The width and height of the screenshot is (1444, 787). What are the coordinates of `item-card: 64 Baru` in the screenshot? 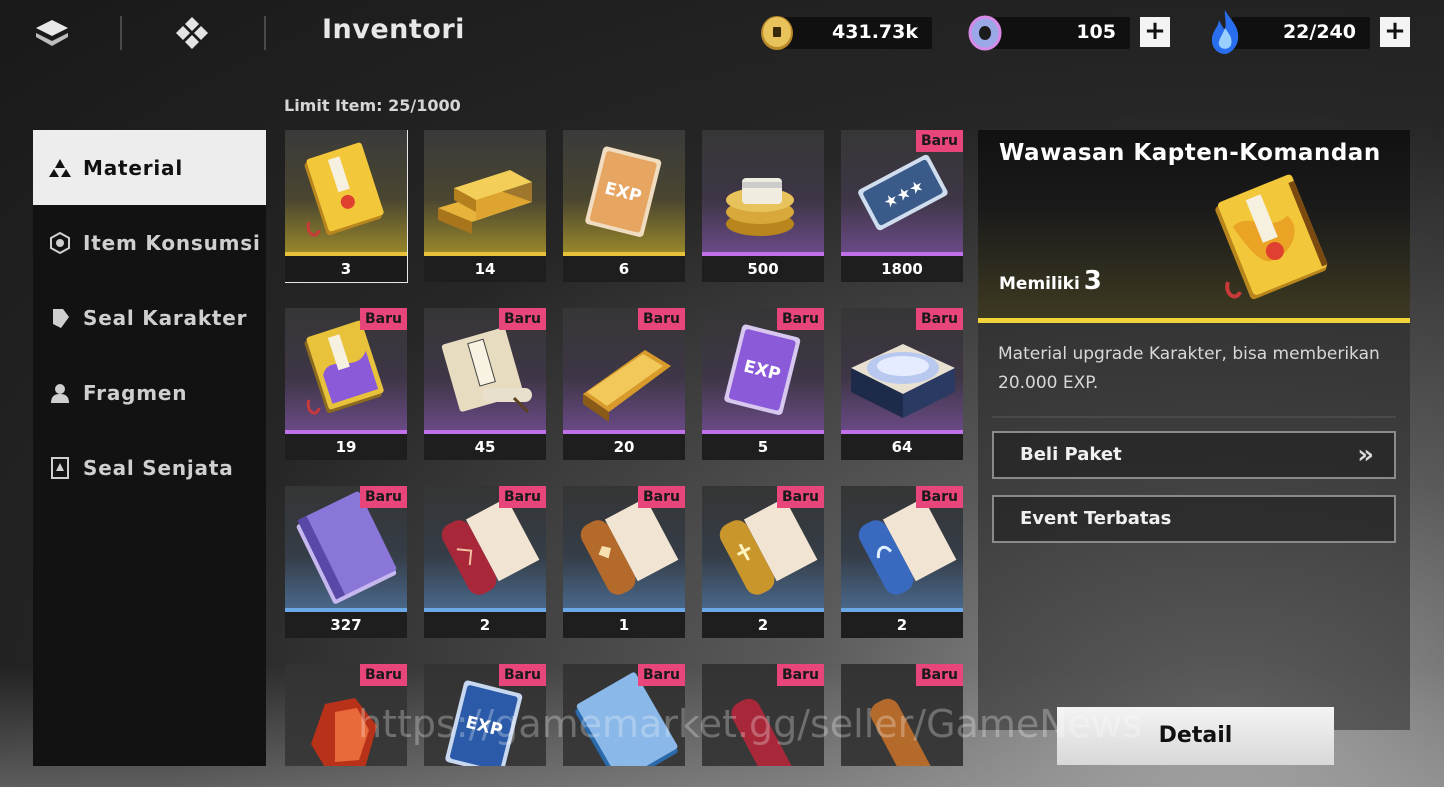 It's located at (902, 384).